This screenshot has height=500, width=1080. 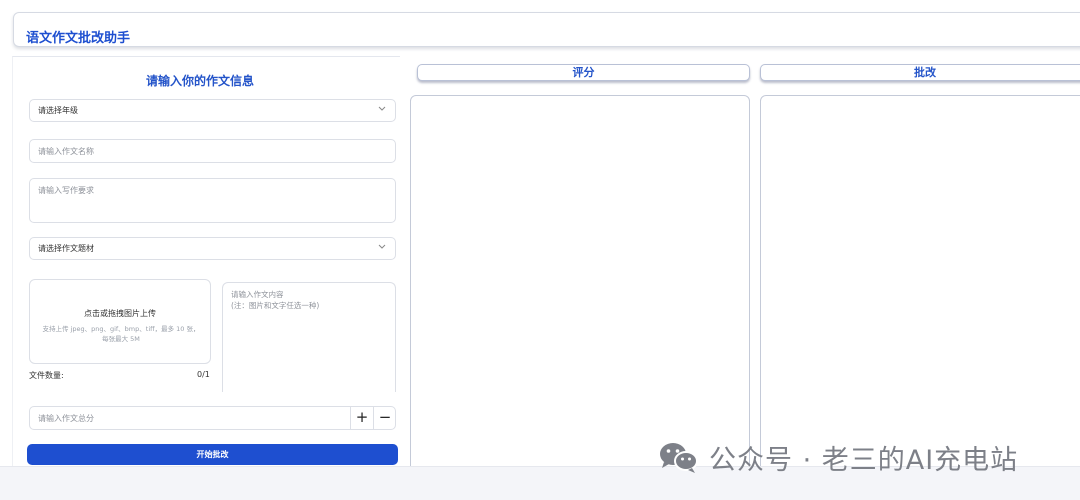 What do you see at coordinates (546, 29) in the screenshot?
I see `app-header: 语文作文批改助手` at bounding box center [546, 29].